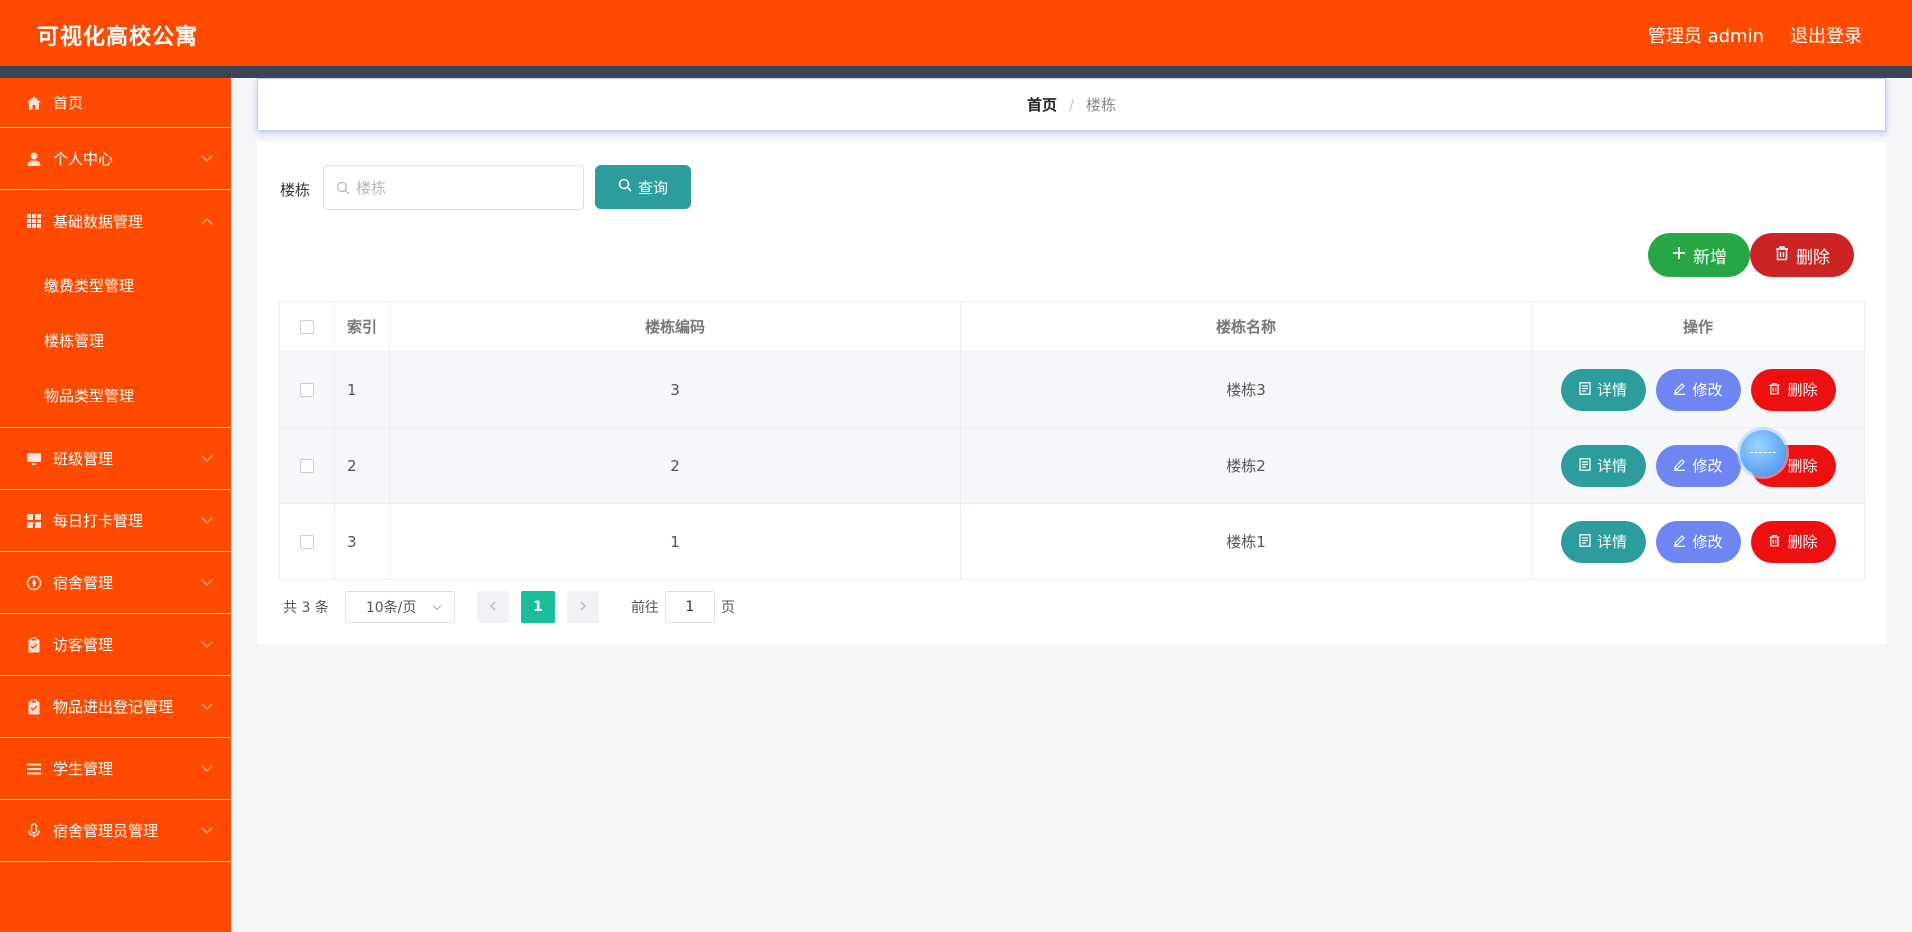 Image resolution: width=1912 pixels, height=932 pixels. Describe the element at coordinates (34, 707) in the screenshot. I see `clipboard-check-icon` at that location.